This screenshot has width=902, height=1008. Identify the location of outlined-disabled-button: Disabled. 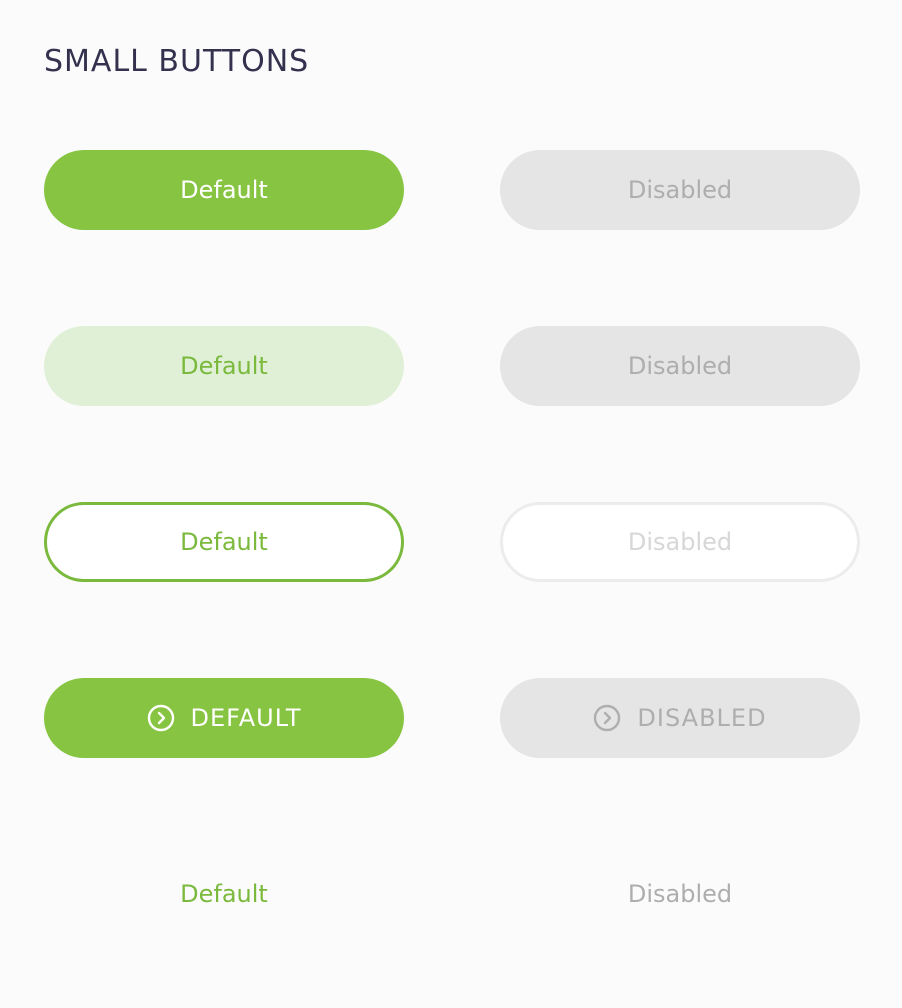
(680, 542).